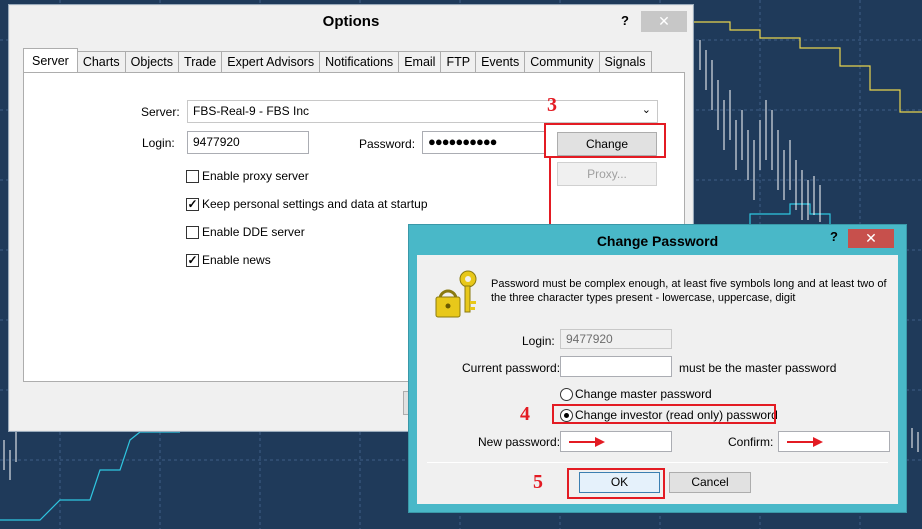 Image resolution: width=922 pixels, height=529 pixels. I want to click on confirm-label: Confirm:, so click(751, 442).